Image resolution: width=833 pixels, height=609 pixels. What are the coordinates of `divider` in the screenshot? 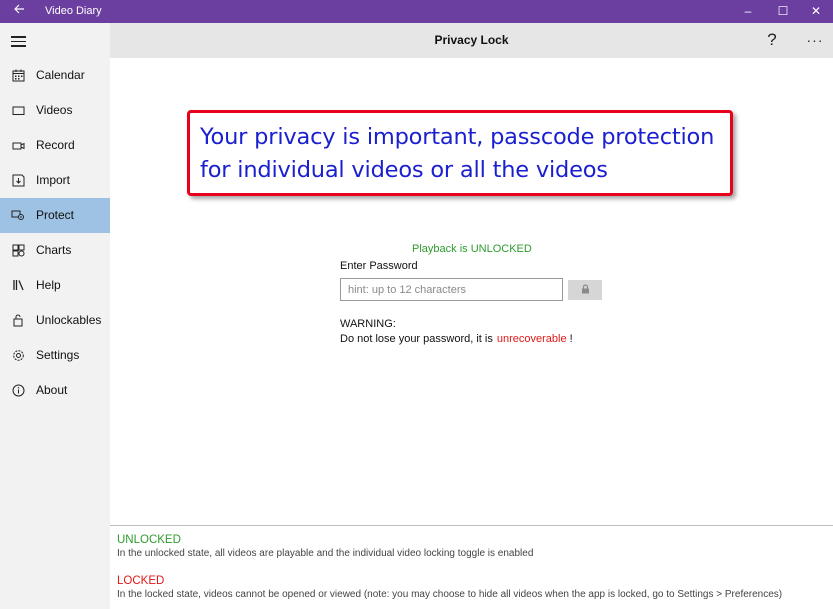 It's located at (471, 525).